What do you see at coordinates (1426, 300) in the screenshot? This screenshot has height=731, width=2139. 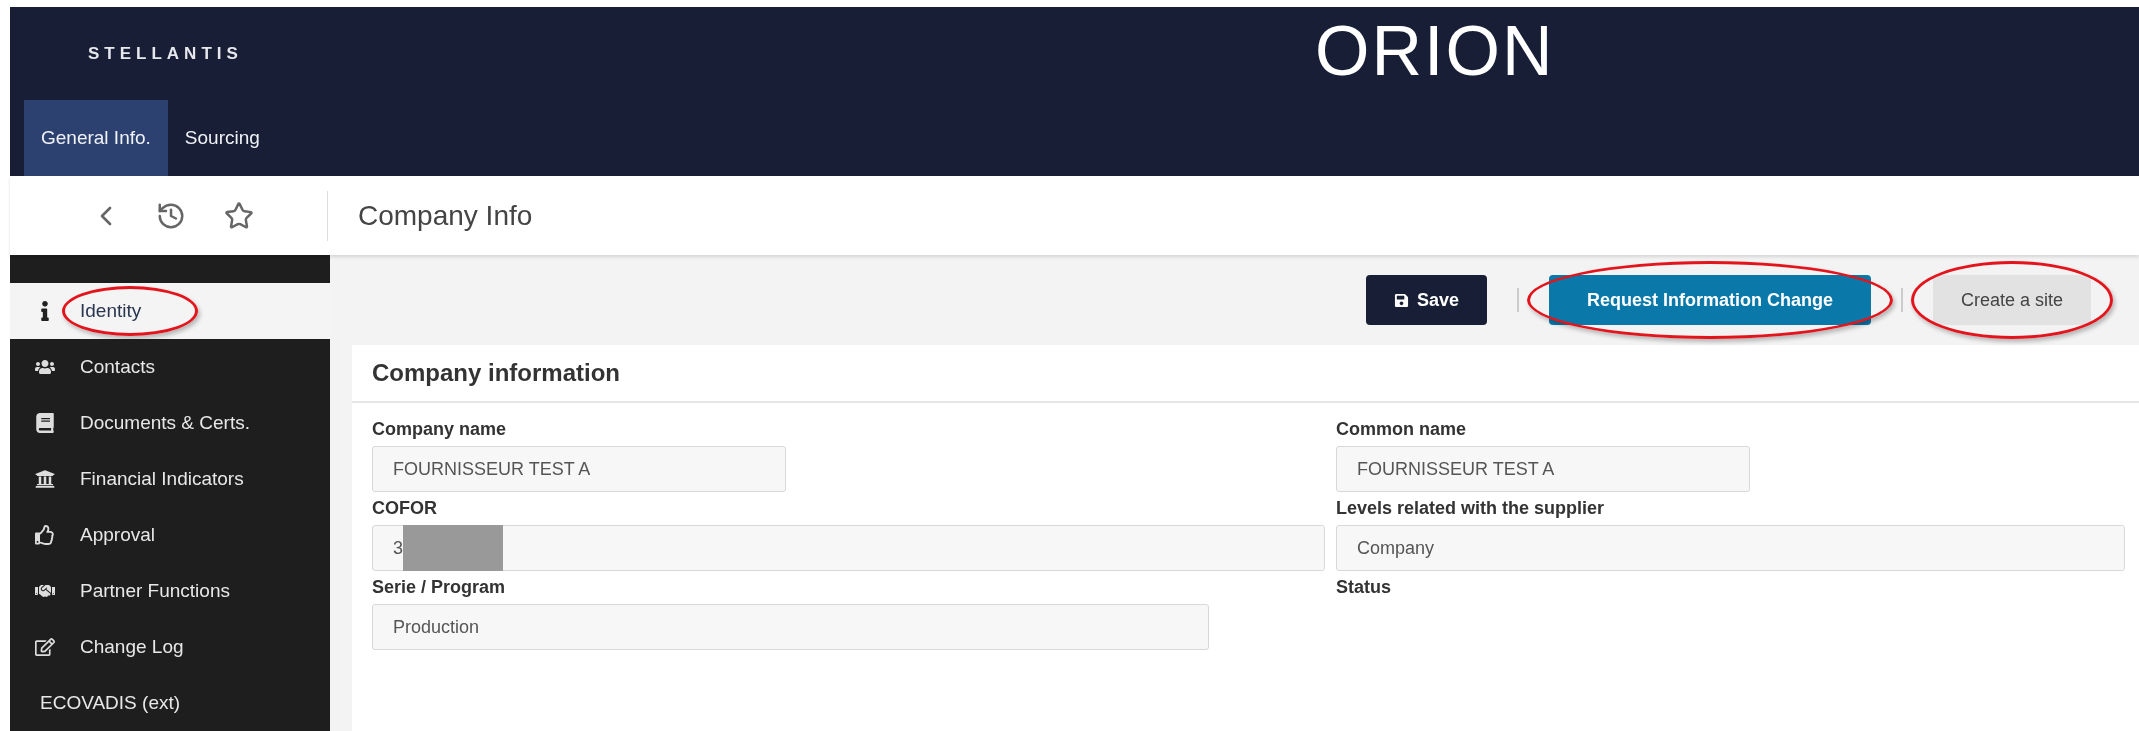 I see `save-button: Save` at bounding box center [1426, 300].